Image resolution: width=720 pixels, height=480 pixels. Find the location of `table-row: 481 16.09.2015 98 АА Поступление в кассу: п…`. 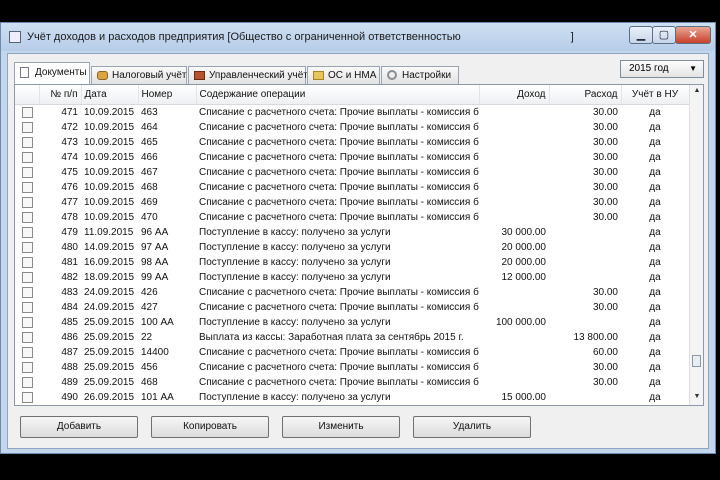

table-row: 481 16.09.2015 98 АА Поступление в кассу: п… is located at coordinates (352, 262).